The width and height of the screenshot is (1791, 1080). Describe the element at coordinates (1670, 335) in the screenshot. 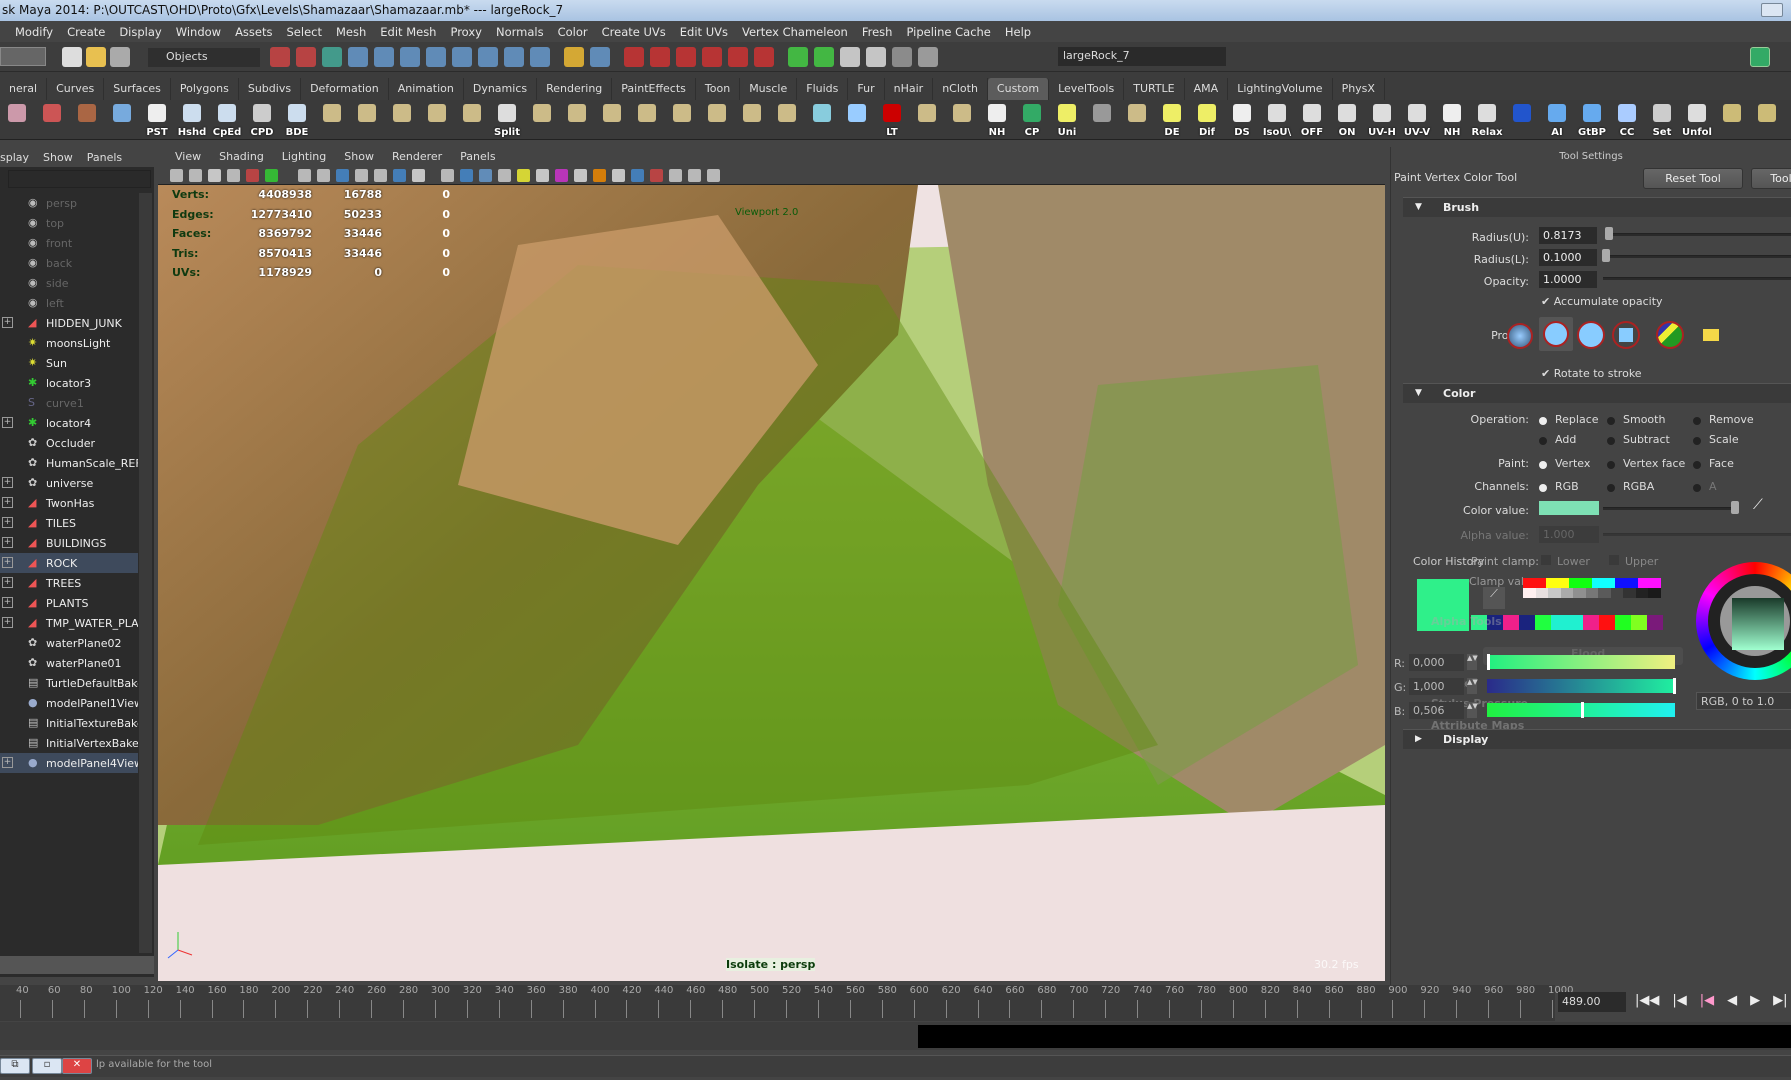

I see `profile-image-brush-icon` at that location.